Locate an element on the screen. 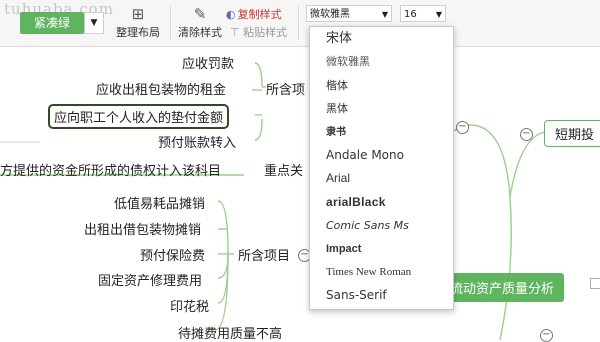 The image size is (600, 342). mindmap-node: 固定资产修理费用 is located at coordinates (150, 279).